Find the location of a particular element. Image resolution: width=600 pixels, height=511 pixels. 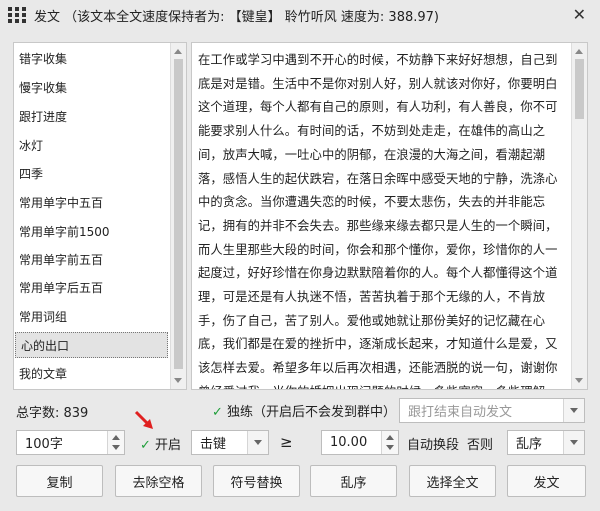

list-item: 常用单字前1500 is located at coordinates (94, 232).